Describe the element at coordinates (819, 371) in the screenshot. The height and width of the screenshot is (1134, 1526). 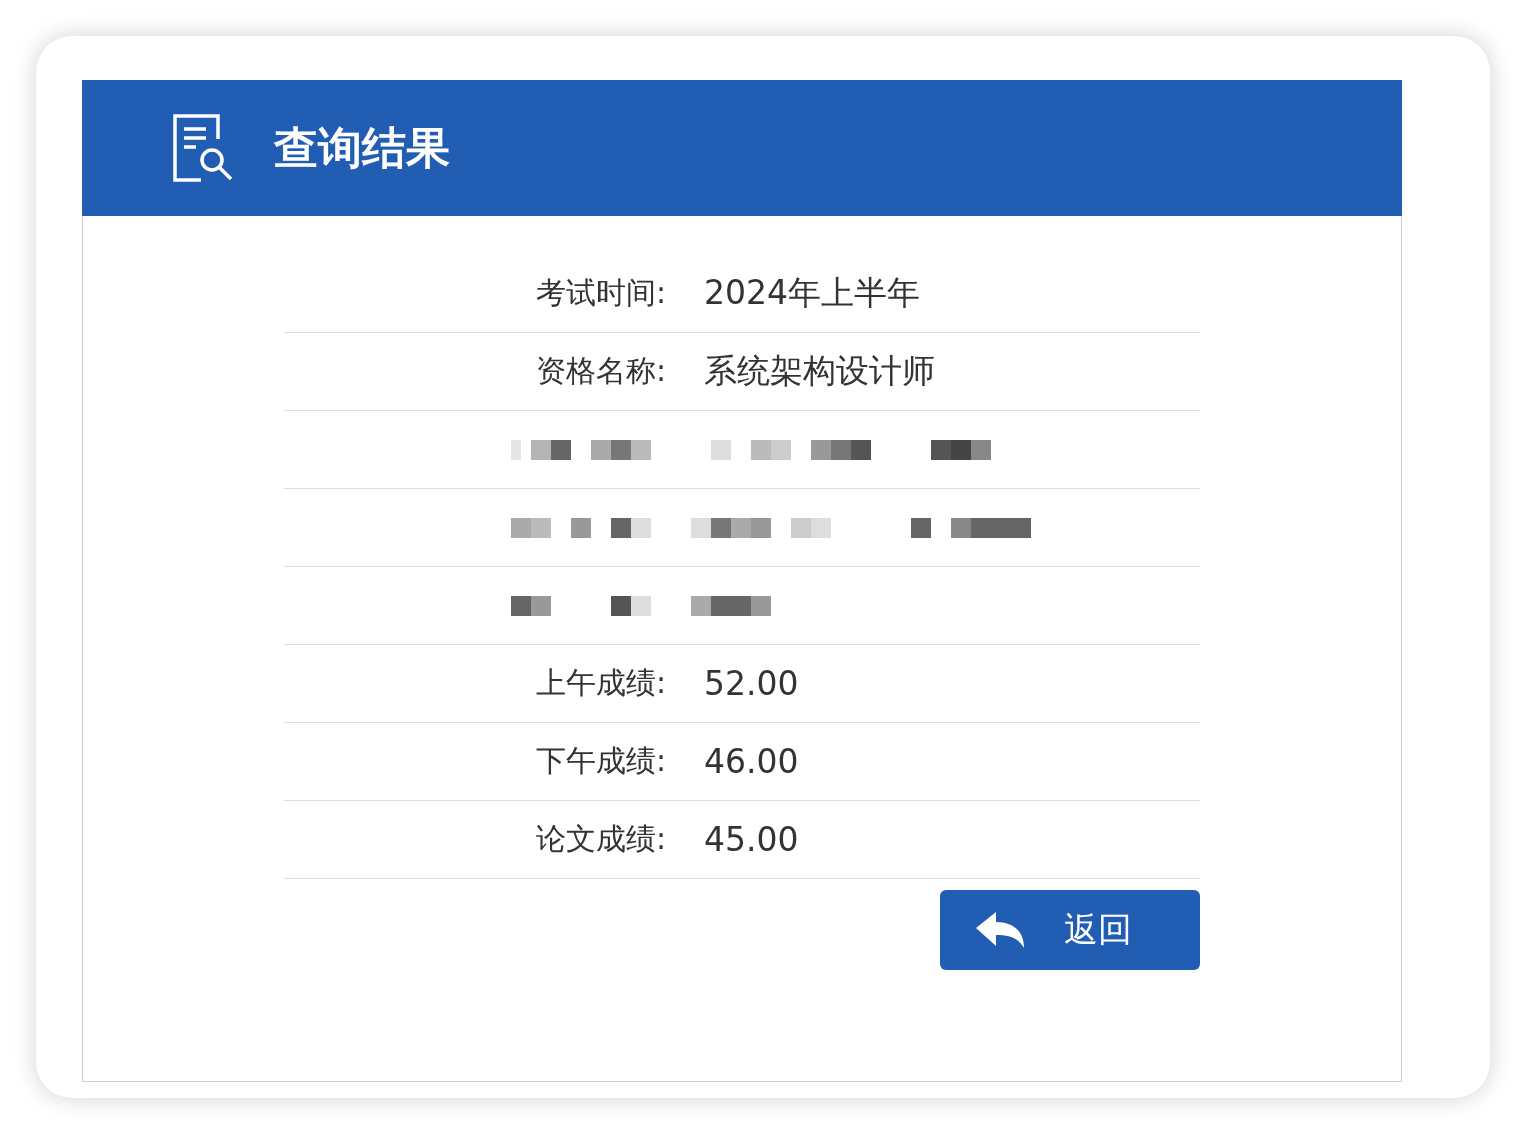
I see `field-value: 系统架构设计师` at that location.